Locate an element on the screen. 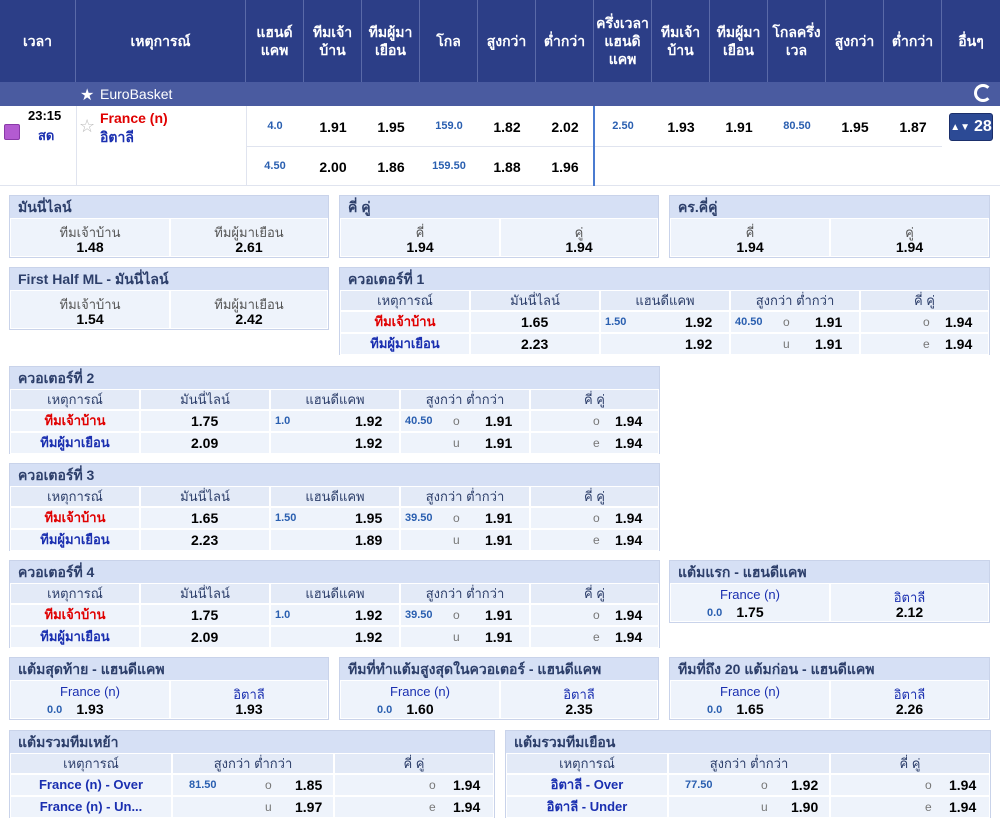  under-odds-2: 1.96 is located at coordinates (565, 167).